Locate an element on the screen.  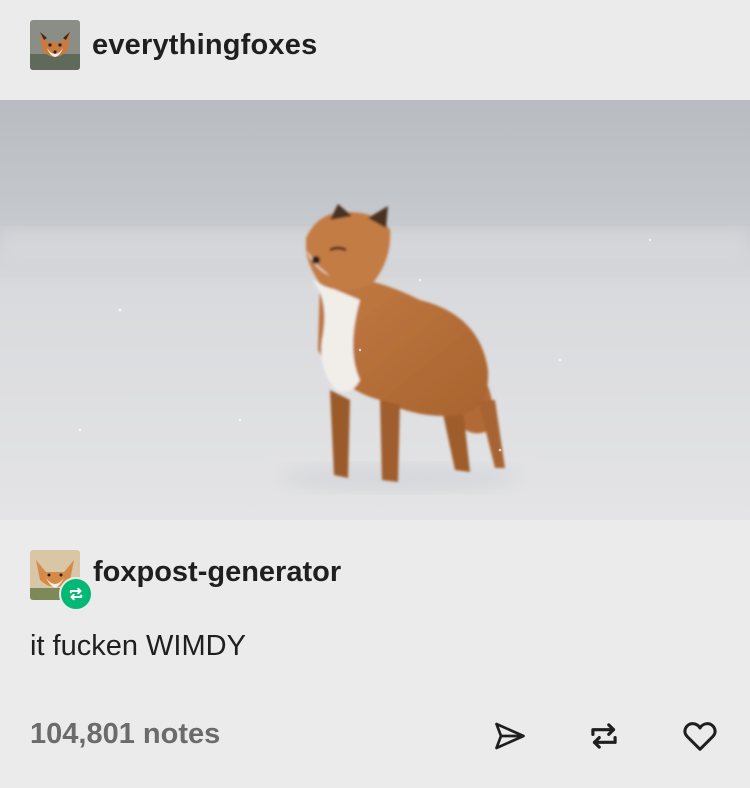
reblog-avatar-wrap is located at coordinates (61, 579).